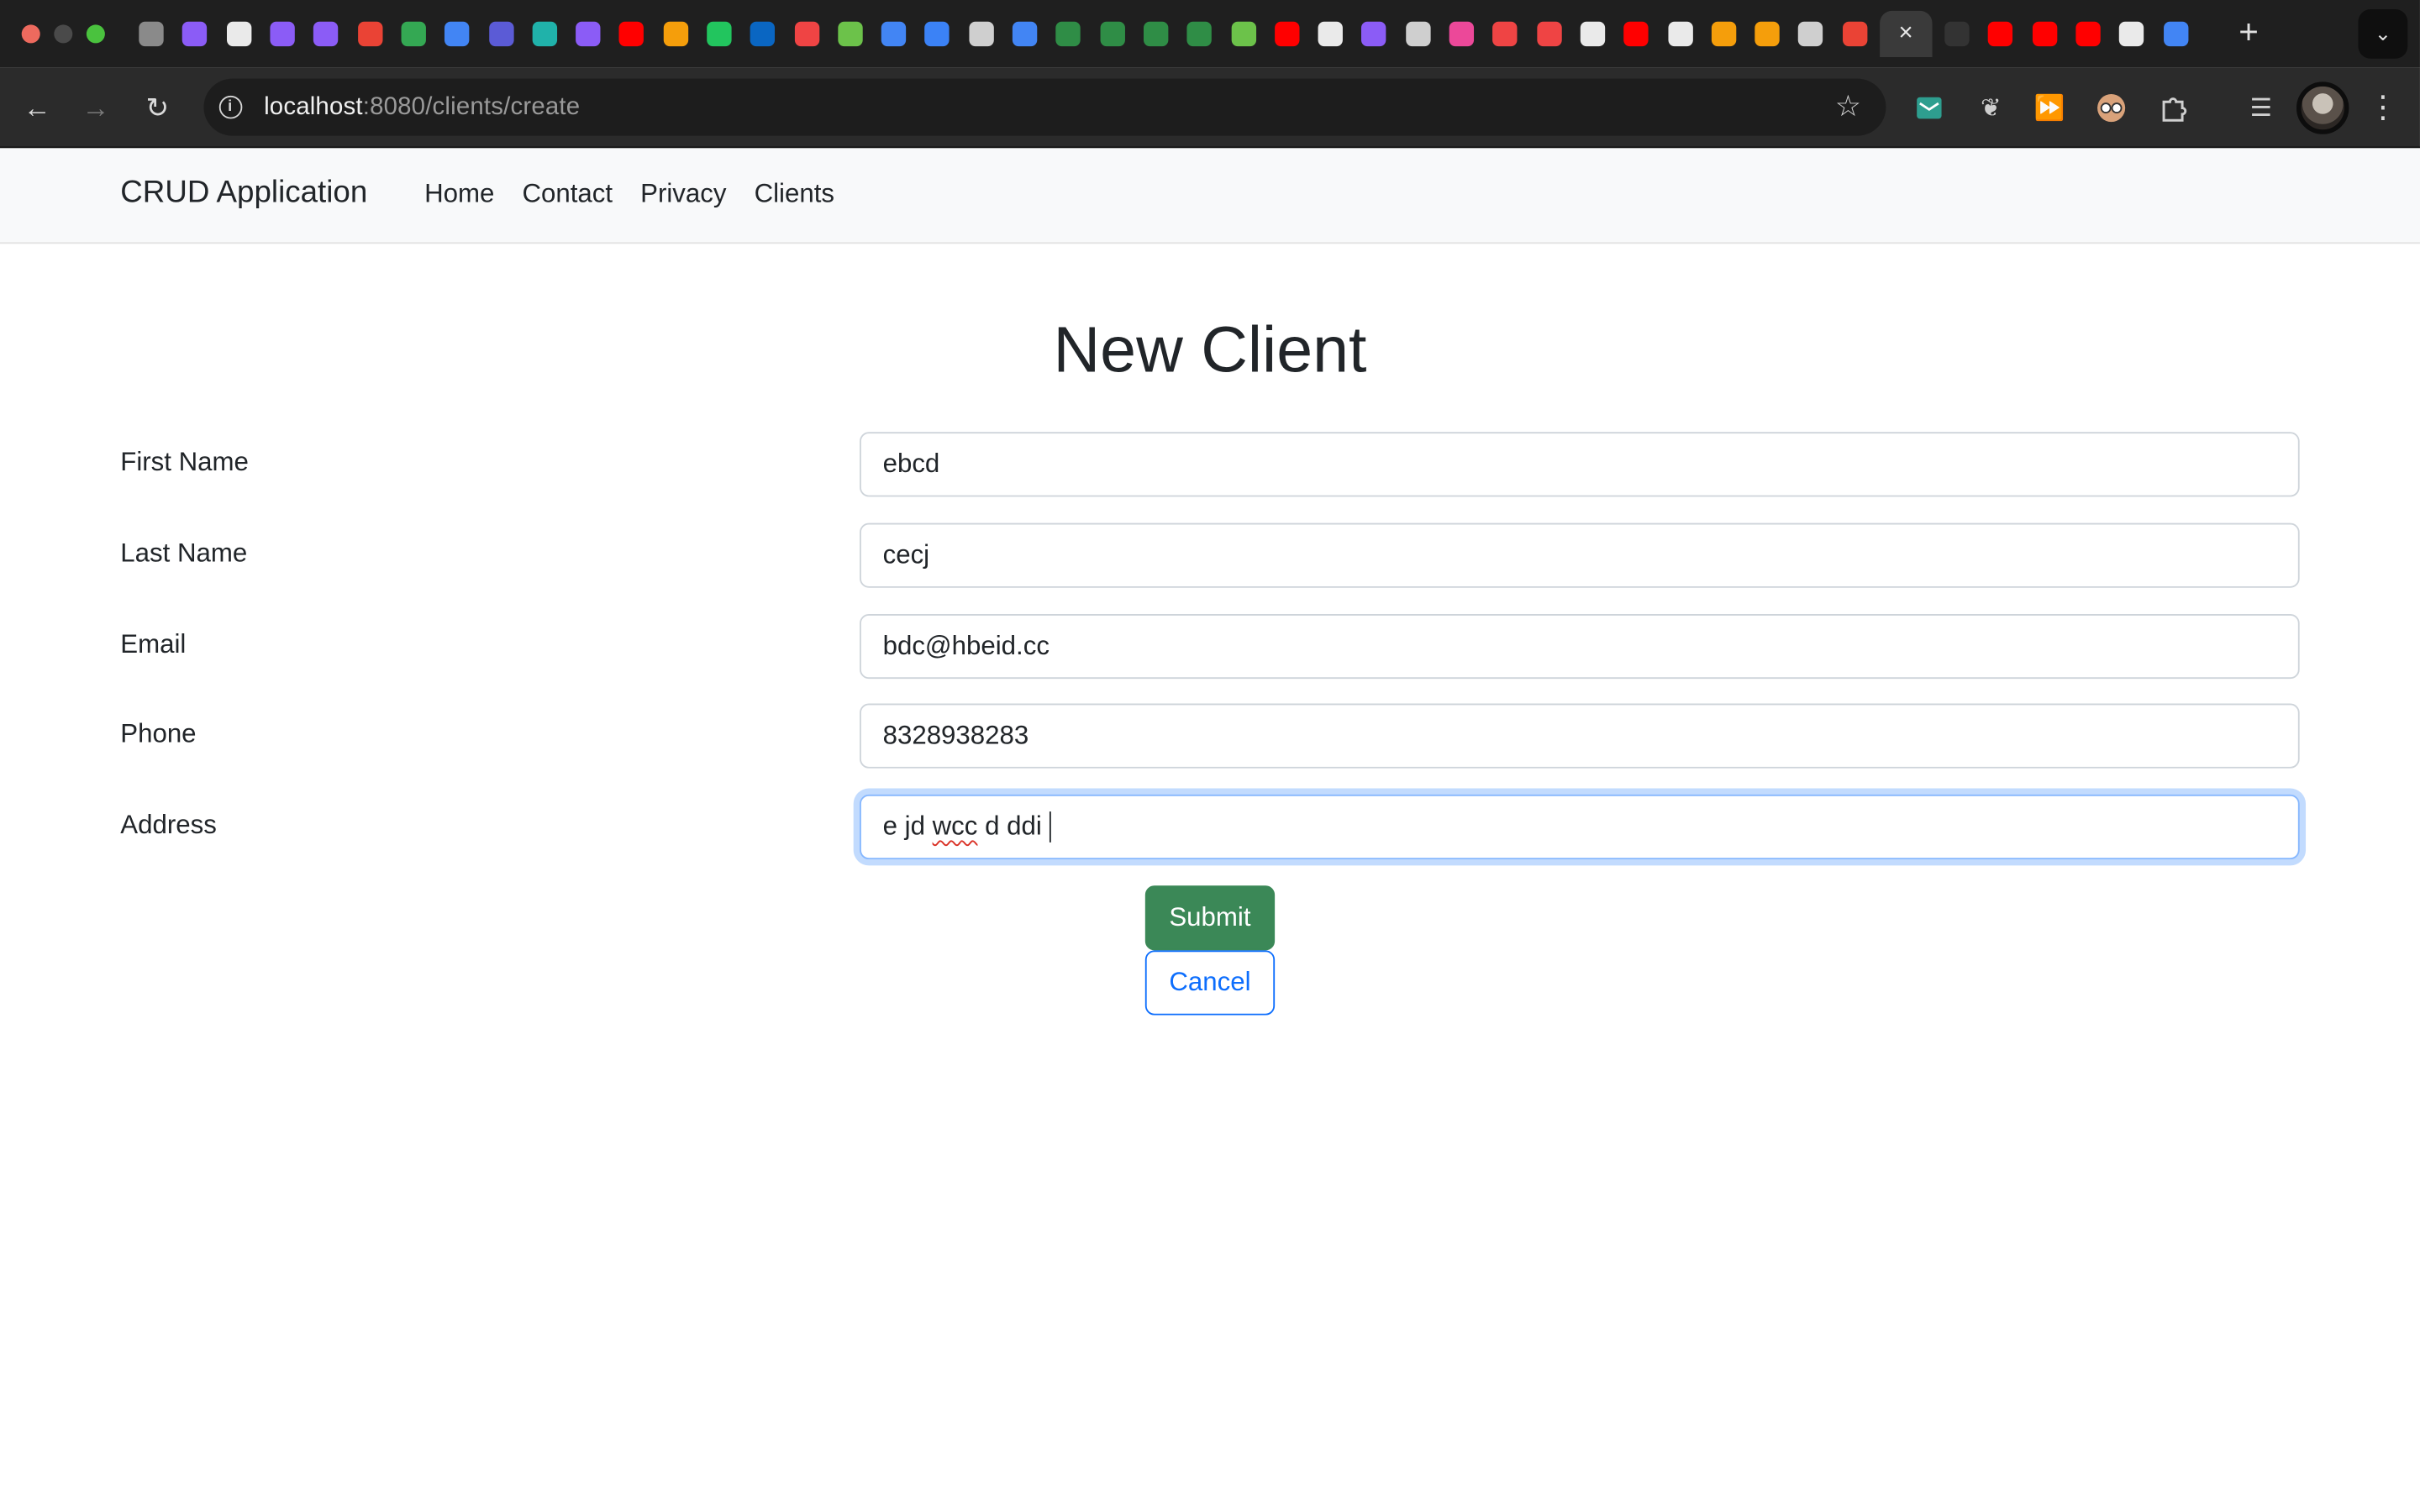 This screenshot has width=2420, height=1512. I want to click on last-name-input: cecj, so click(1580, 555).